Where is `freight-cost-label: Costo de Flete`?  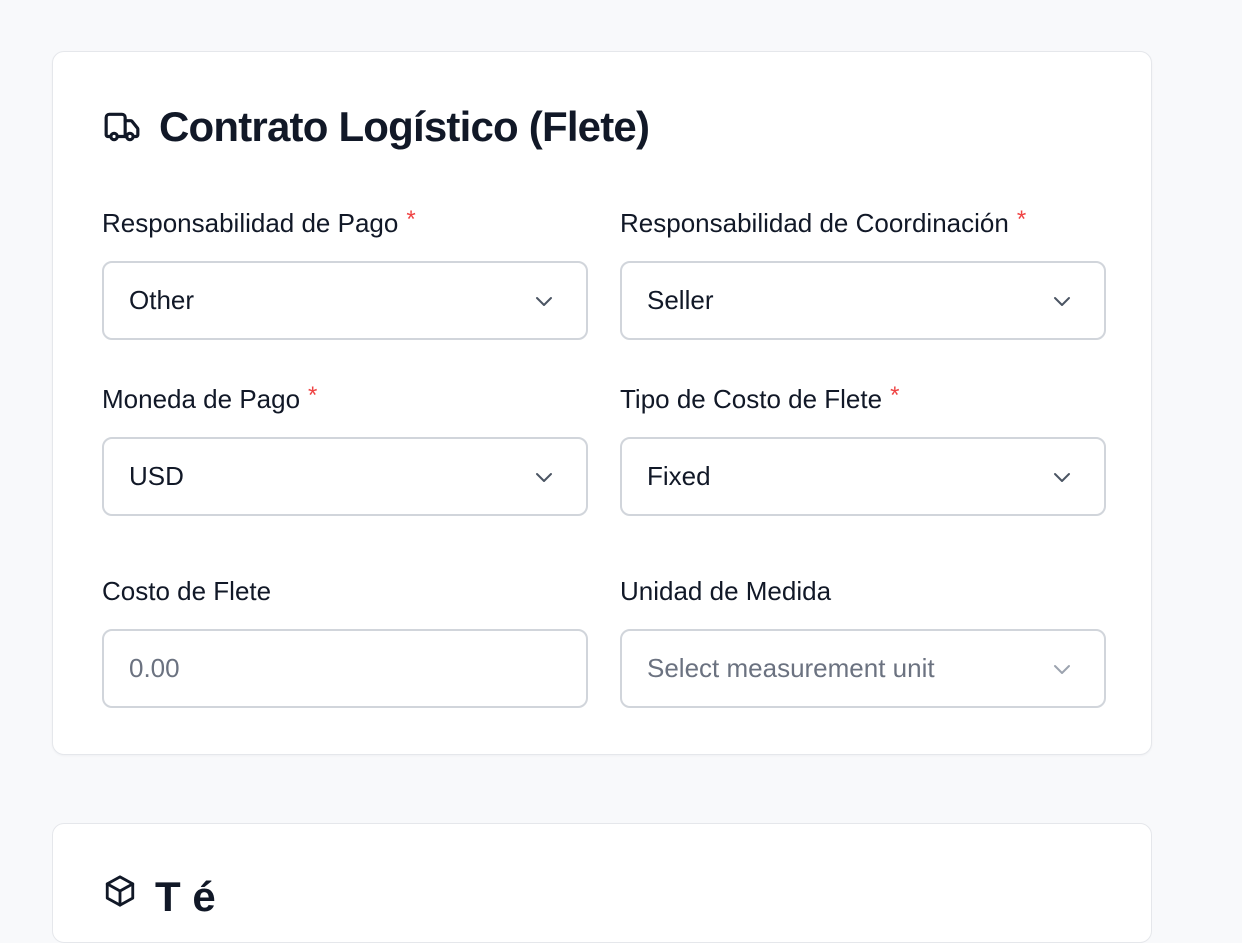
freight-cost-label: Costo de Flete is located at coordinates (345, 591).